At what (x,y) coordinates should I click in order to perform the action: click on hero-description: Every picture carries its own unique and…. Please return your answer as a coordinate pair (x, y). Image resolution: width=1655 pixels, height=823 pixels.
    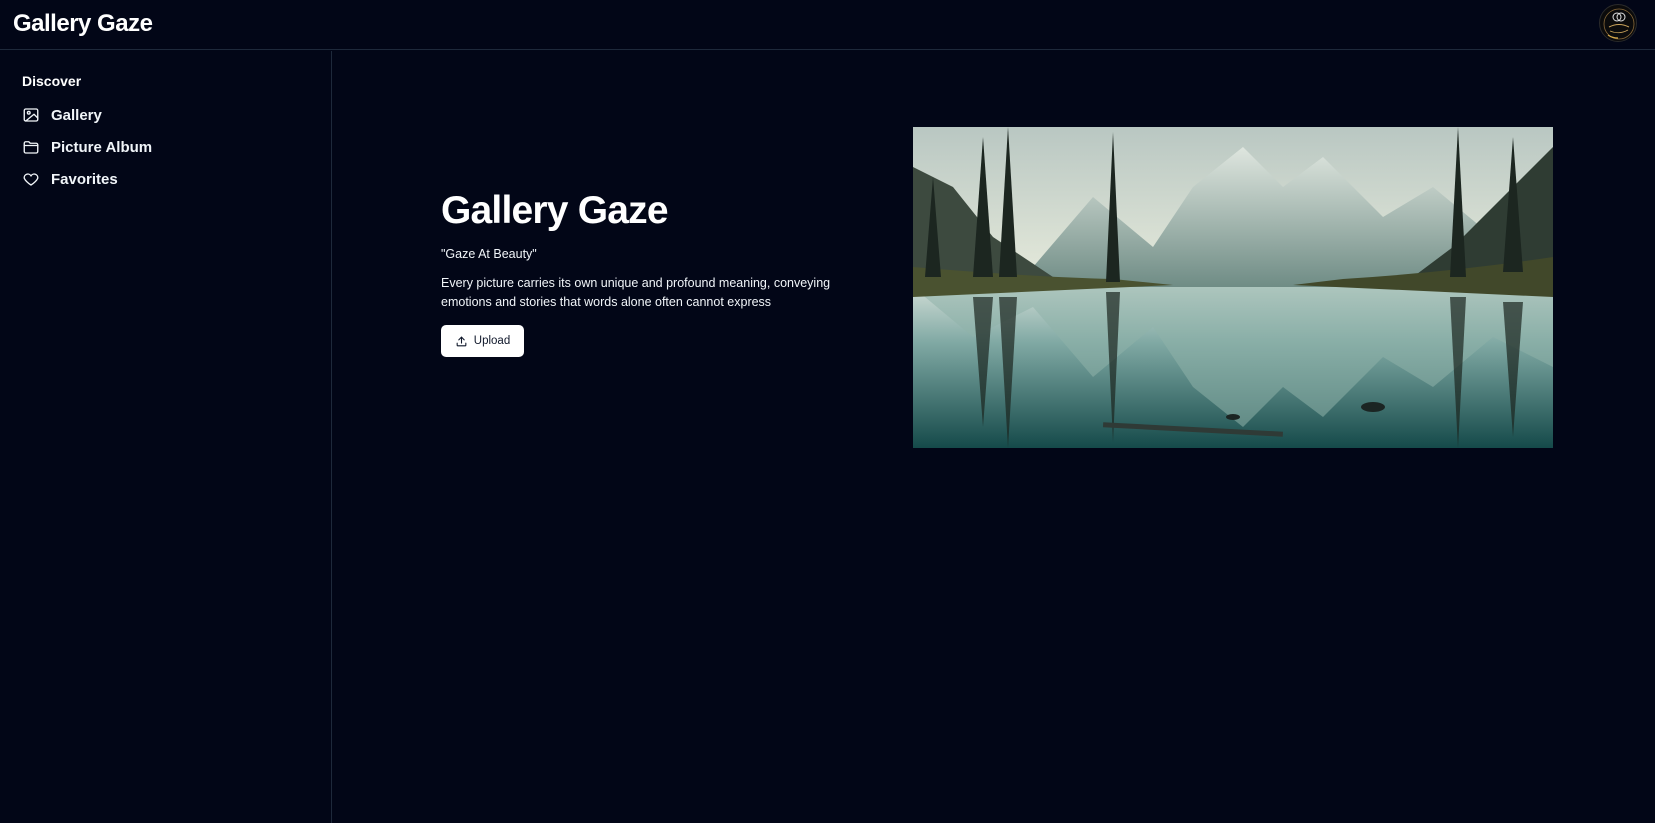
    Looking at the image, I should click on (636, 292).